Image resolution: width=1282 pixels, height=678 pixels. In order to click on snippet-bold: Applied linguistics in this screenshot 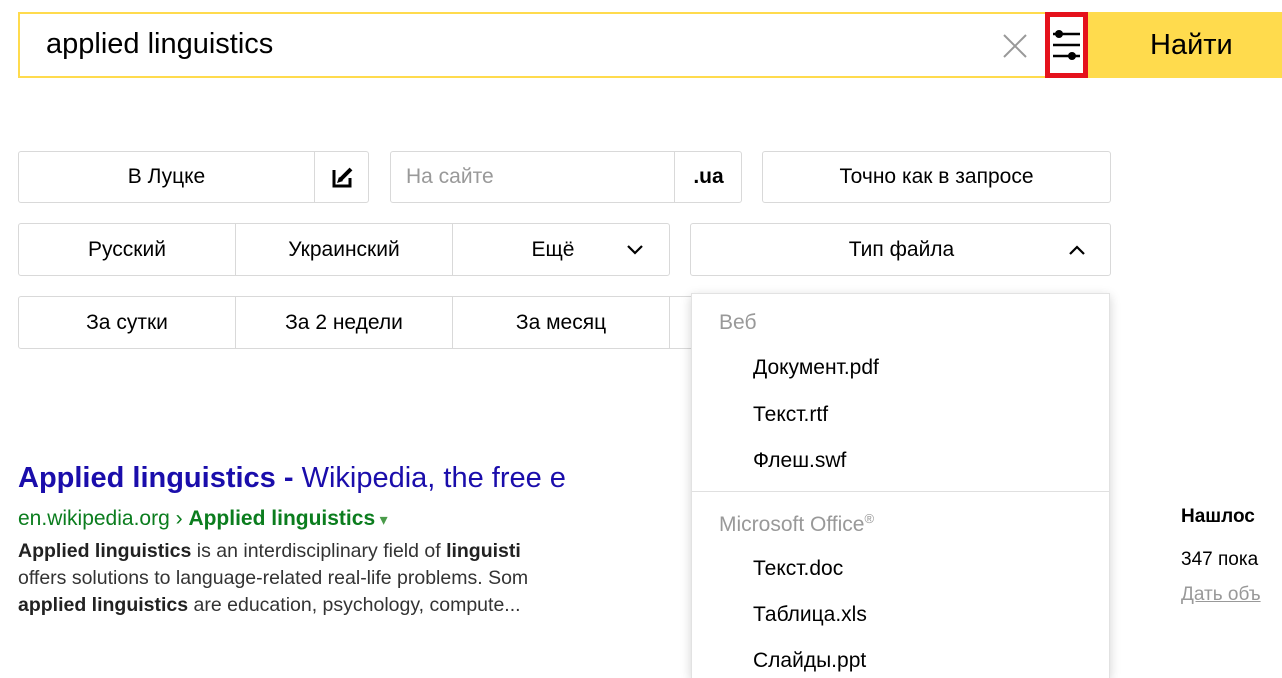, I will do `click(105, 551)`.